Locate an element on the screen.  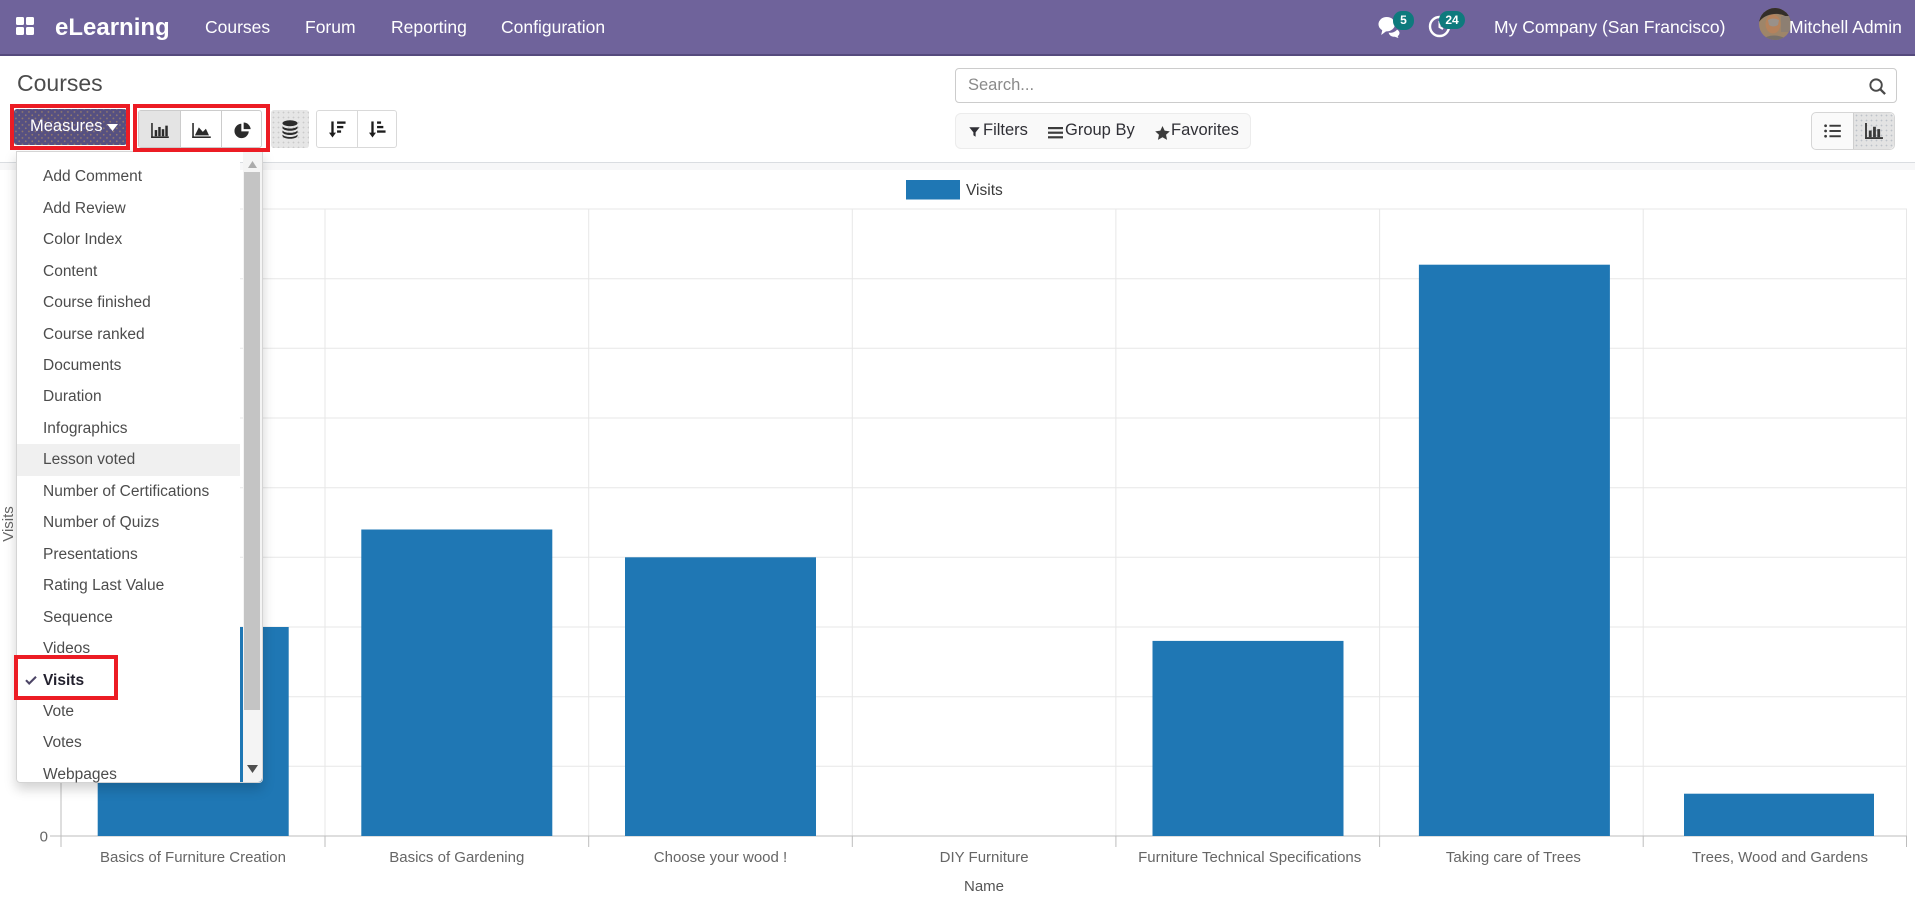
svg-text: DIY Furniture is located at coordinates (984, 857).